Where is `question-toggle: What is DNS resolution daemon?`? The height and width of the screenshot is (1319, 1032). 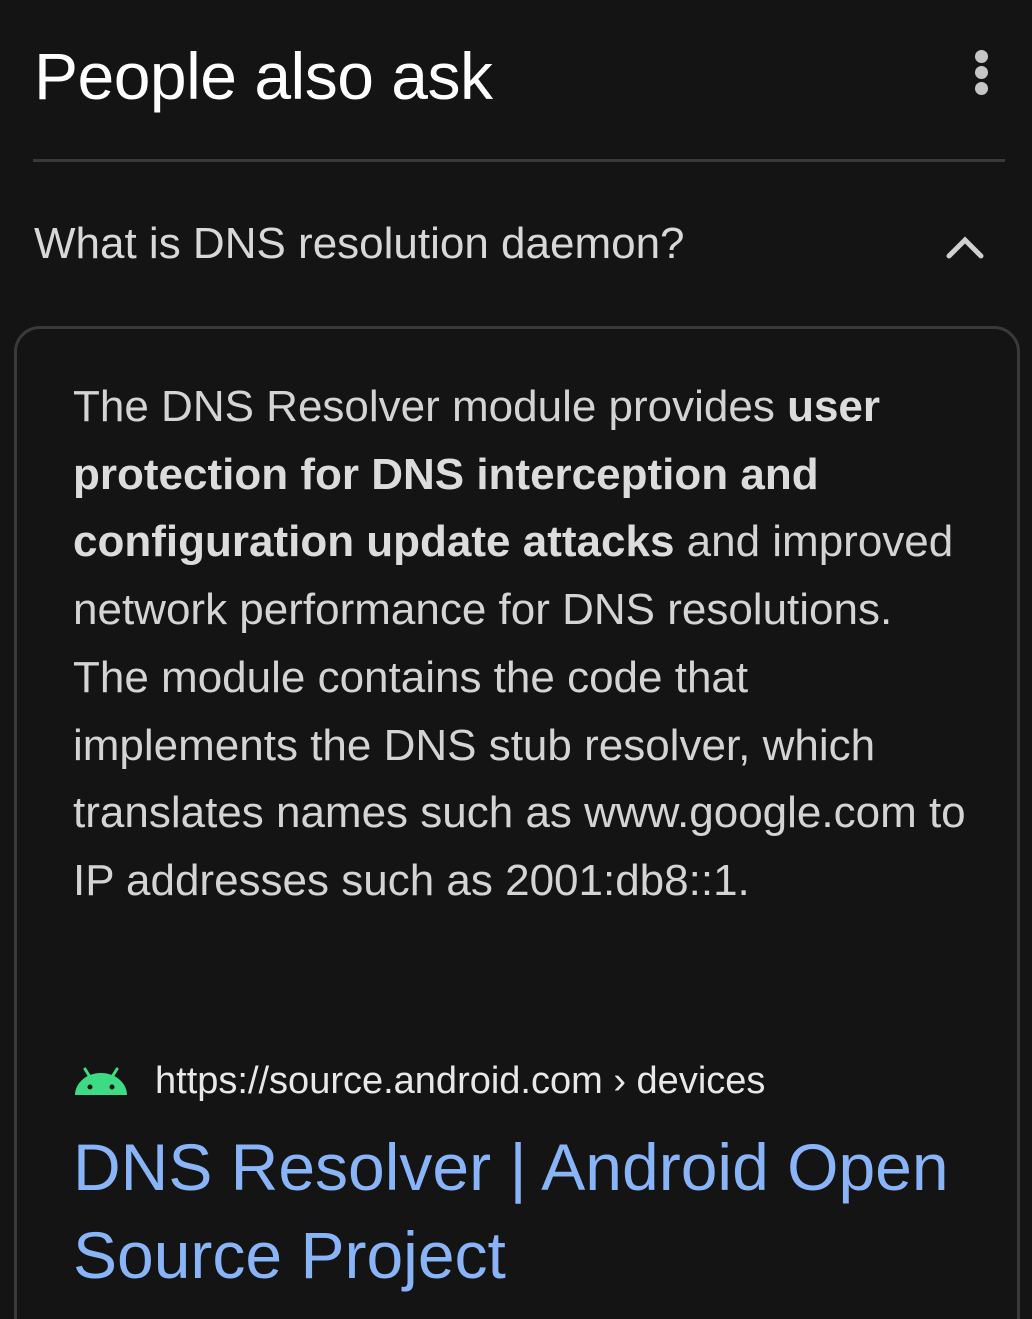 question-toggle: What is DNS resolution daemon? is located at coordinates (519, 246).